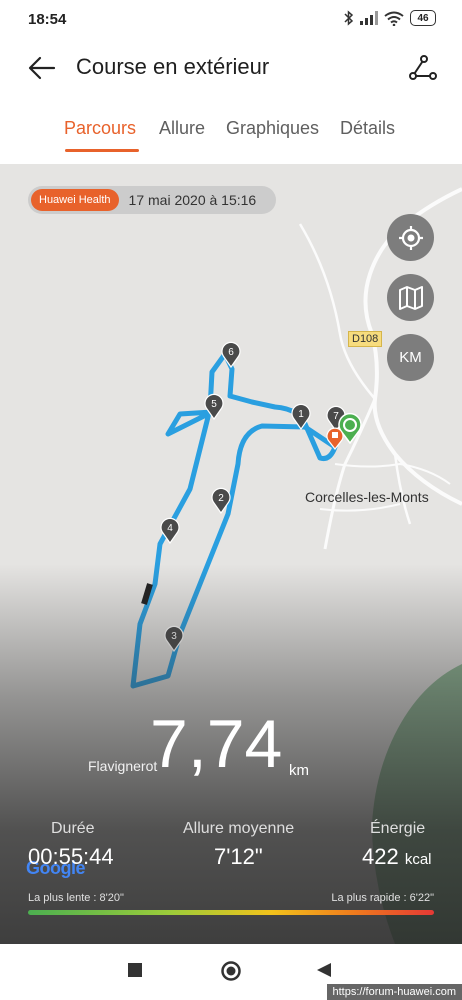 The height and width of the screenshot is (1000, 462). What do you see at coordinates (365, 339) in the screenshot?
I see `road-label: D108` at bounding box center [365, 339].